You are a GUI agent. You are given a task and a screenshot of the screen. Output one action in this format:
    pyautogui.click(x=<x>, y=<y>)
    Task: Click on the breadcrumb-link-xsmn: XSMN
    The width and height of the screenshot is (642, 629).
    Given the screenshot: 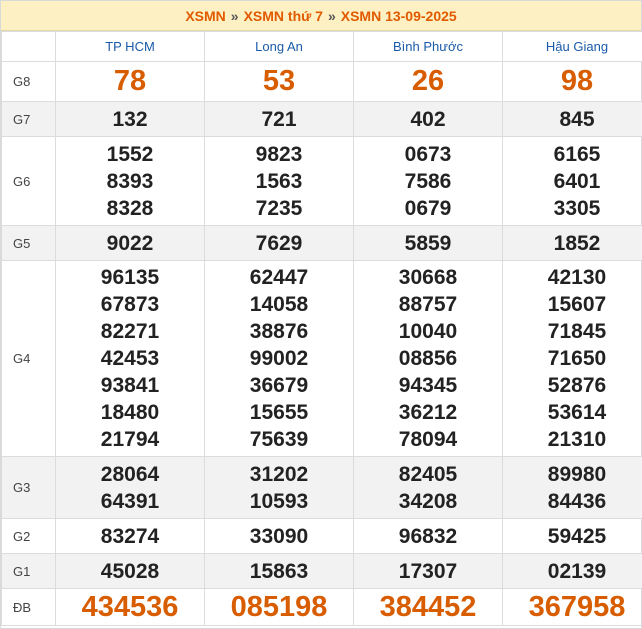 What is the action you would take?
    pyautogui.click(x=205, y=16)
    